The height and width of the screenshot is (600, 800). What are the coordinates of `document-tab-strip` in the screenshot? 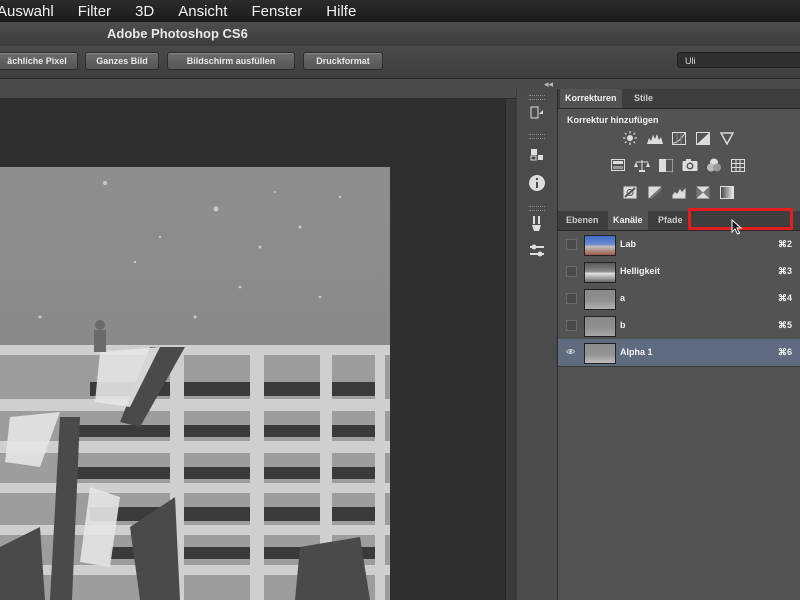 It's located at (258, 89).